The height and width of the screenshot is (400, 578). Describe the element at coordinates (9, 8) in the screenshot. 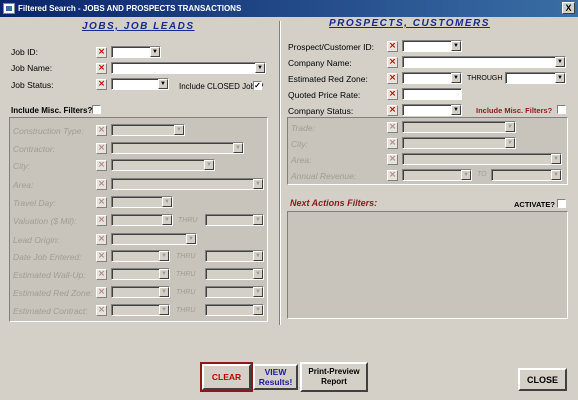

I see `app-icon` at that location.